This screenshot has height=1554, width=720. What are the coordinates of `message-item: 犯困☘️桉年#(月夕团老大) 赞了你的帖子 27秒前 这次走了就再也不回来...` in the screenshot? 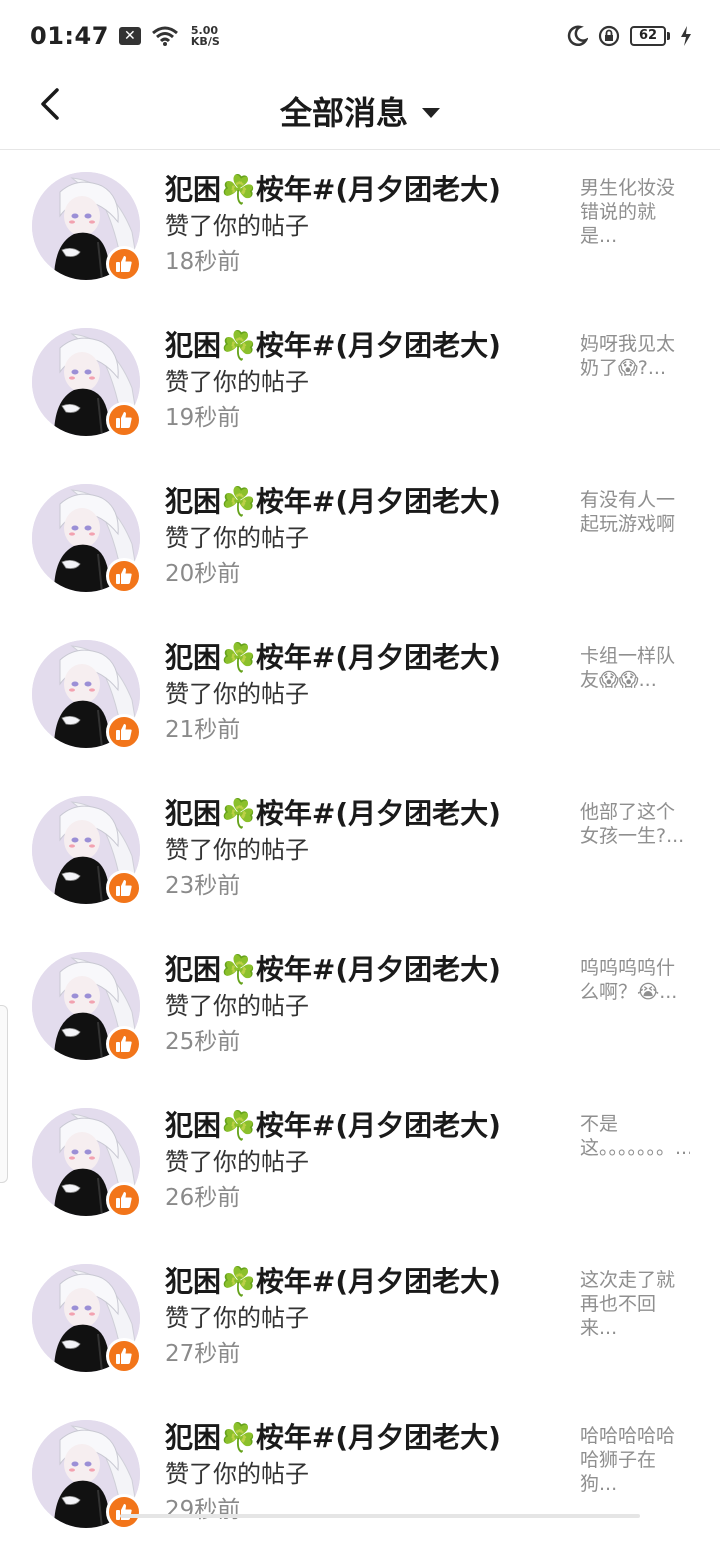 It's located at (360, 1320).